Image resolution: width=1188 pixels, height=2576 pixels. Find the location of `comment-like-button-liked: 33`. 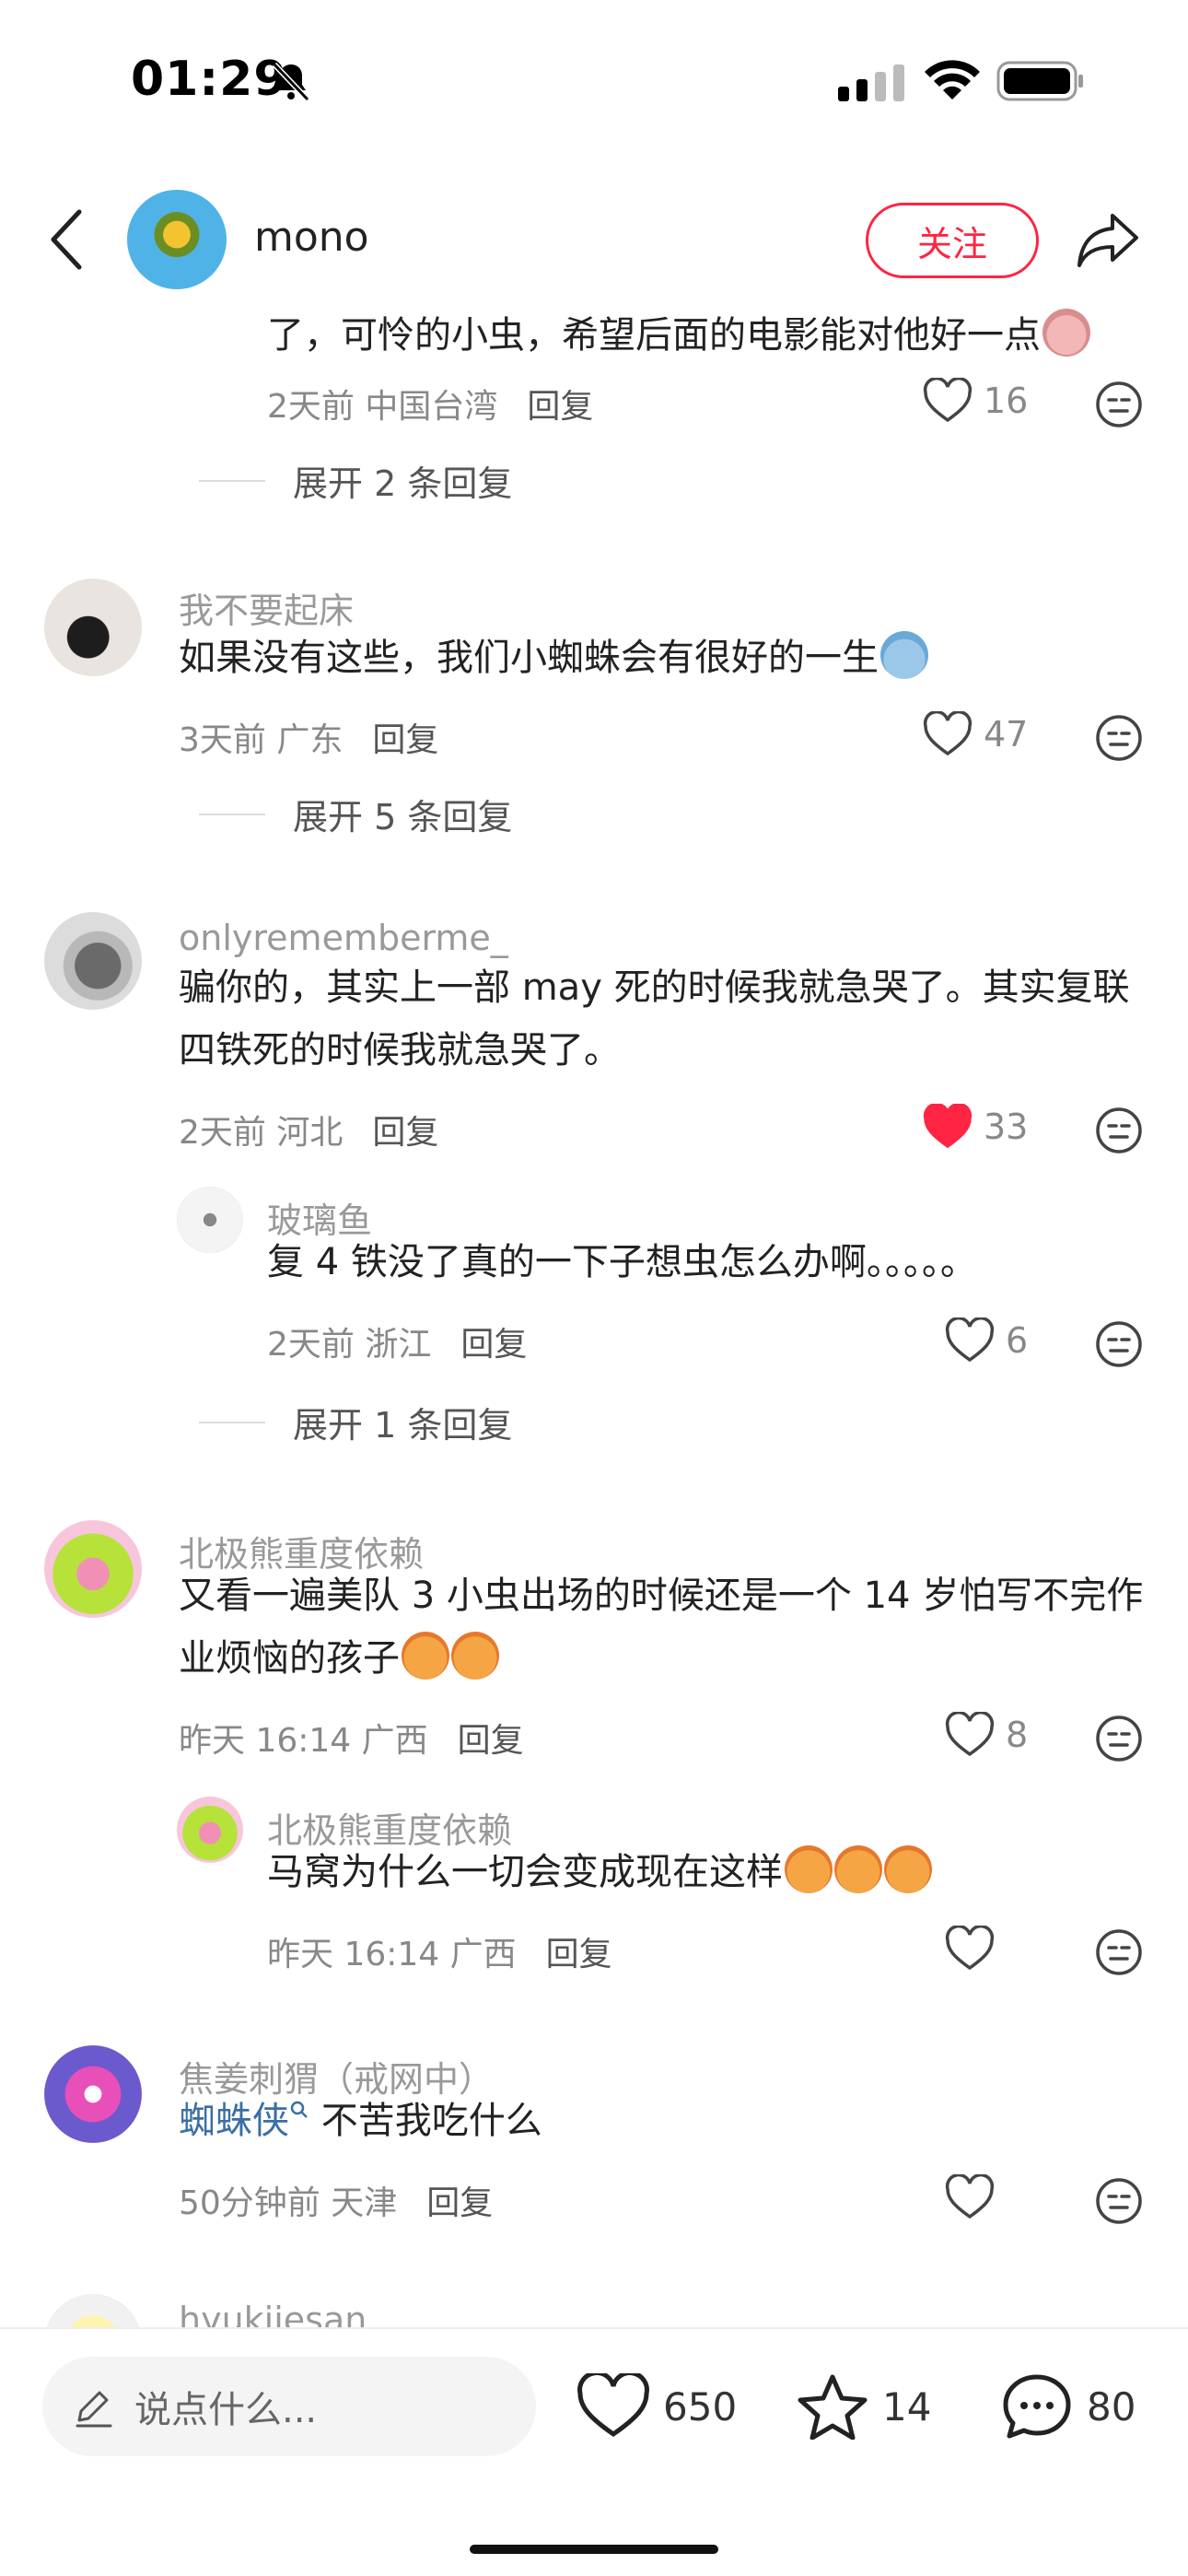

comment-like-button-liked: 33 is located at coordinates (976, 1127).